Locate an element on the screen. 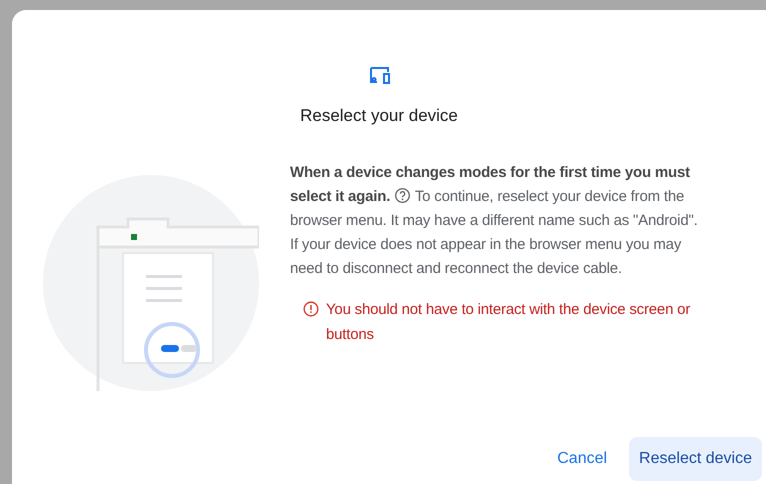  message-text: When a device changes modes for the first time you must select it again. To continue, reselect your device from the browser menu. It may have a different name such as "Android". If your device does not appear in the browser menu you may need to disconnect and reconnect the device cable. is located at coordinates (494, 220).